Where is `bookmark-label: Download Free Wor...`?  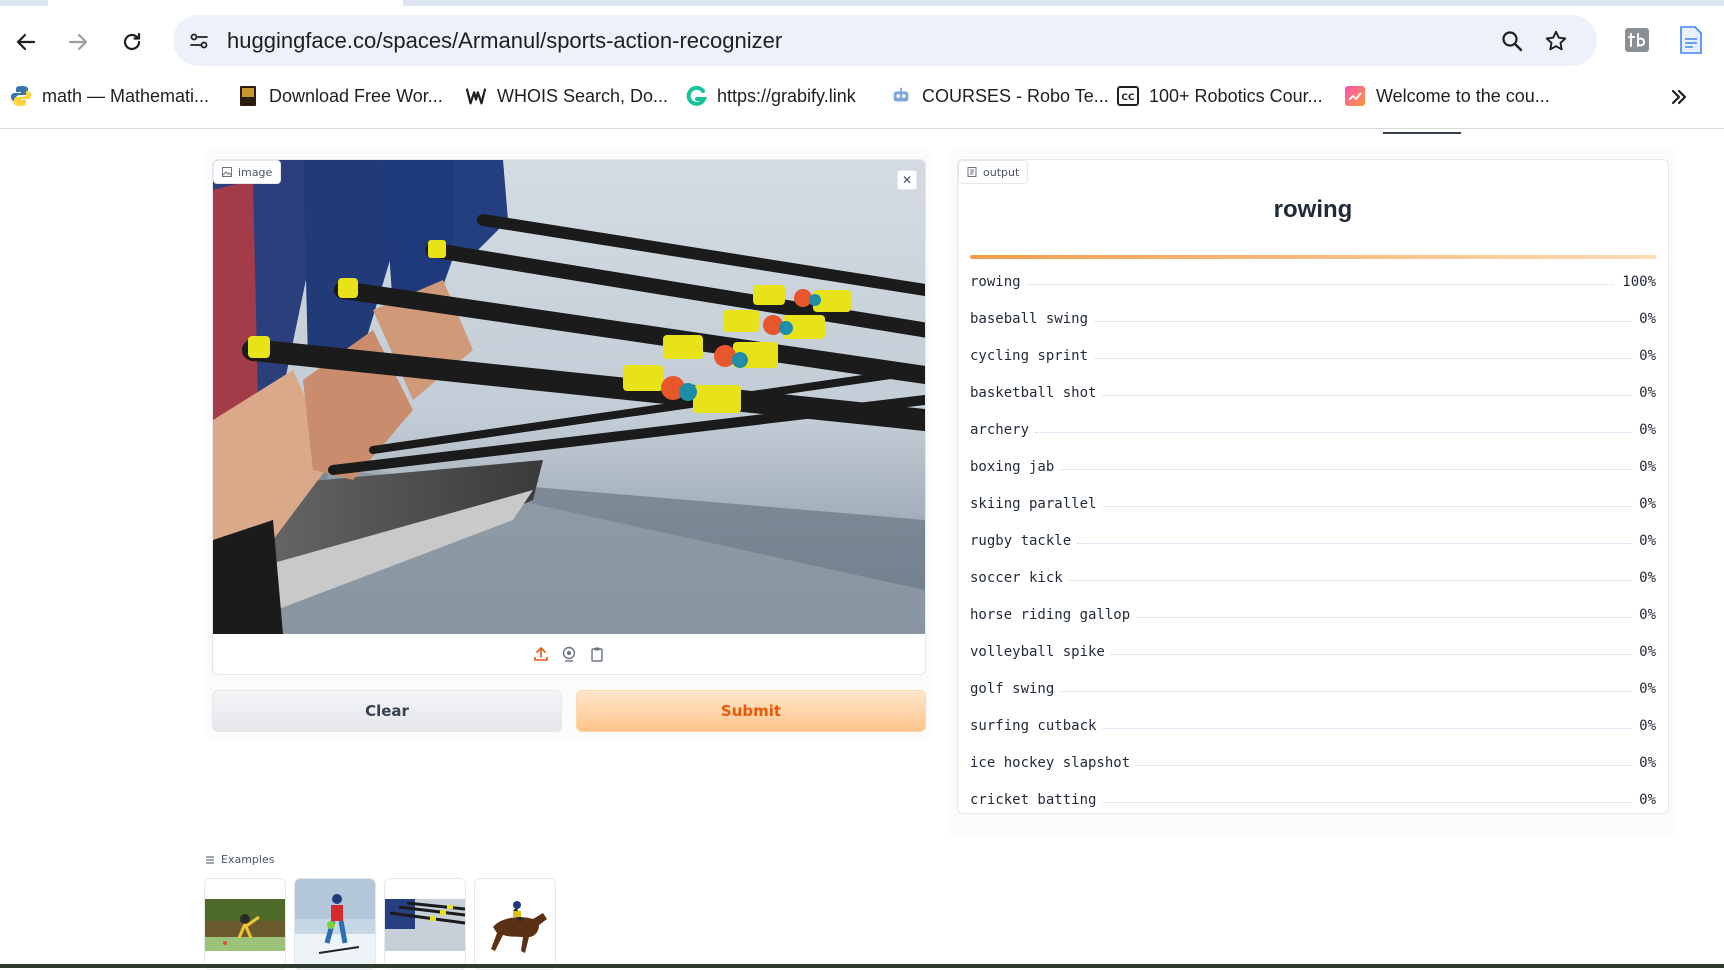
bookmark-label: Download Free Wor... is located at coordinates (356, 95).